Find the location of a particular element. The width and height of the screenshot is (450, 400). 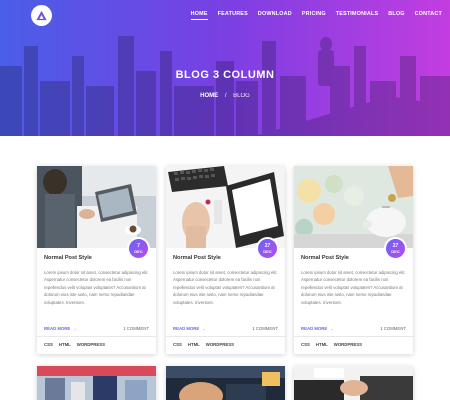

piggy-bank-photo-icon is located at coordinates (353, 207).